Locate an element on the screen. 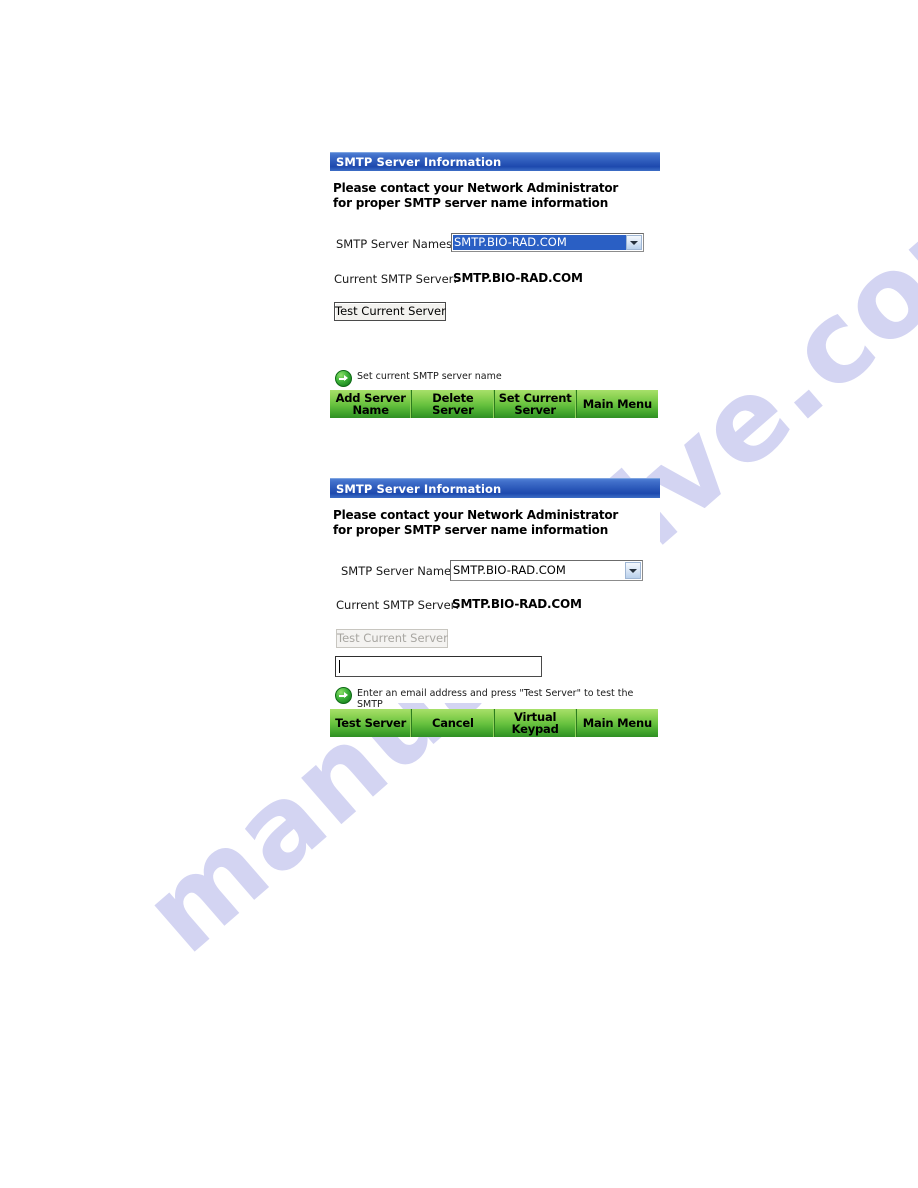 The width and height of the screenshot is (918, 1188). add-server-name-button: Add Server Name is located at coordinates (371, 404).